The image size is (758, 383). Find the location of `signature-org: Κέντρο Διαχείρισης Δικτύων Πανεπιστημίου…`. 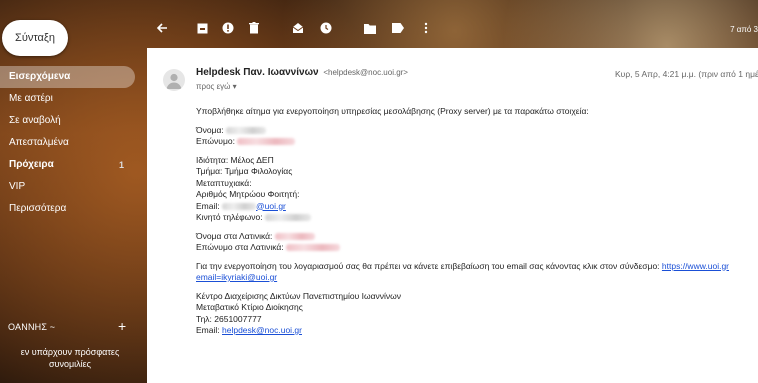

signature-org: Κέντρο Διαχείρισης Δικτύων Πανεπιστημίου… is located at coordinates (299, 295).